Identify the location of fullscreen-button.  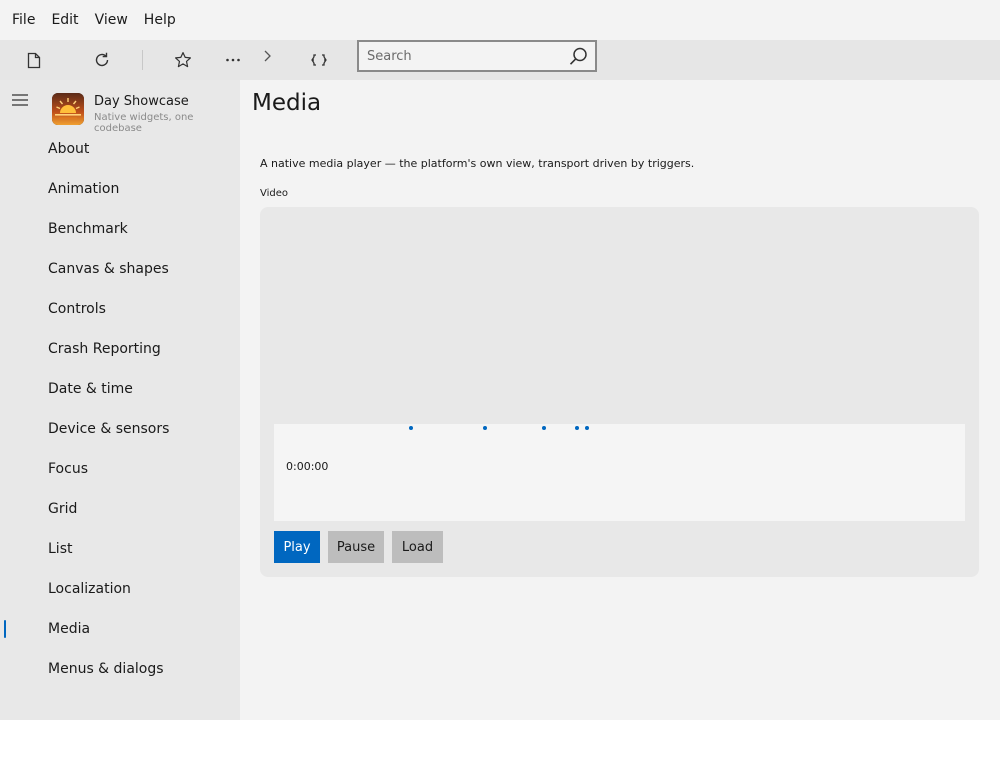
(319, 60).